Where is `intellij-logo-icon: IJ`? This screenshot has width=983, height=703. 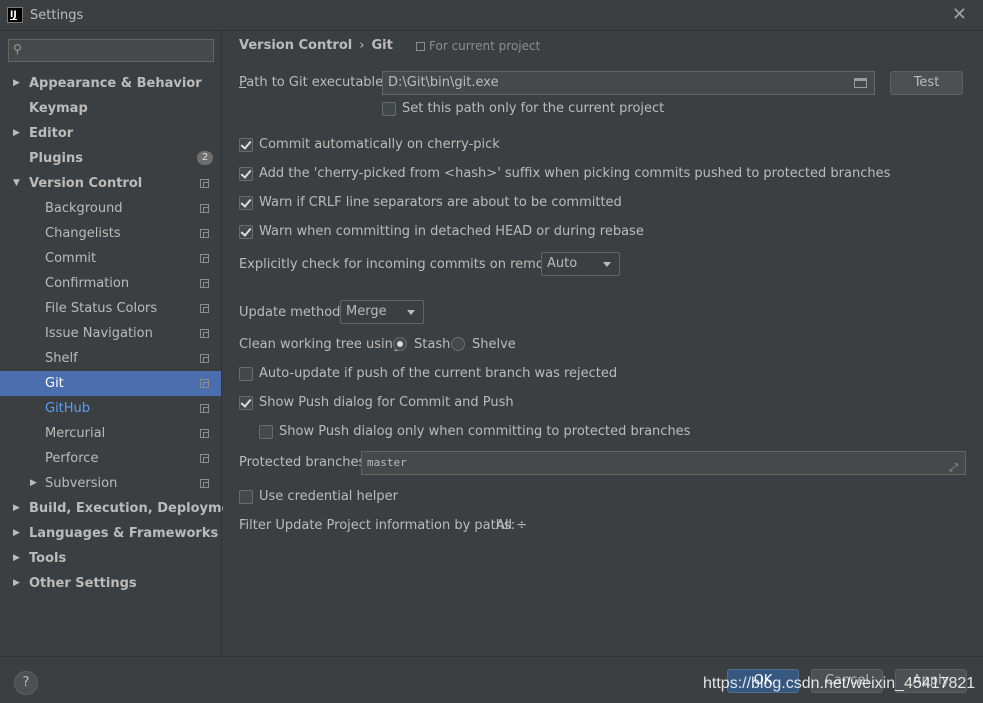 intellij-logo-icon: IJ is located at coordinates (15, 15).